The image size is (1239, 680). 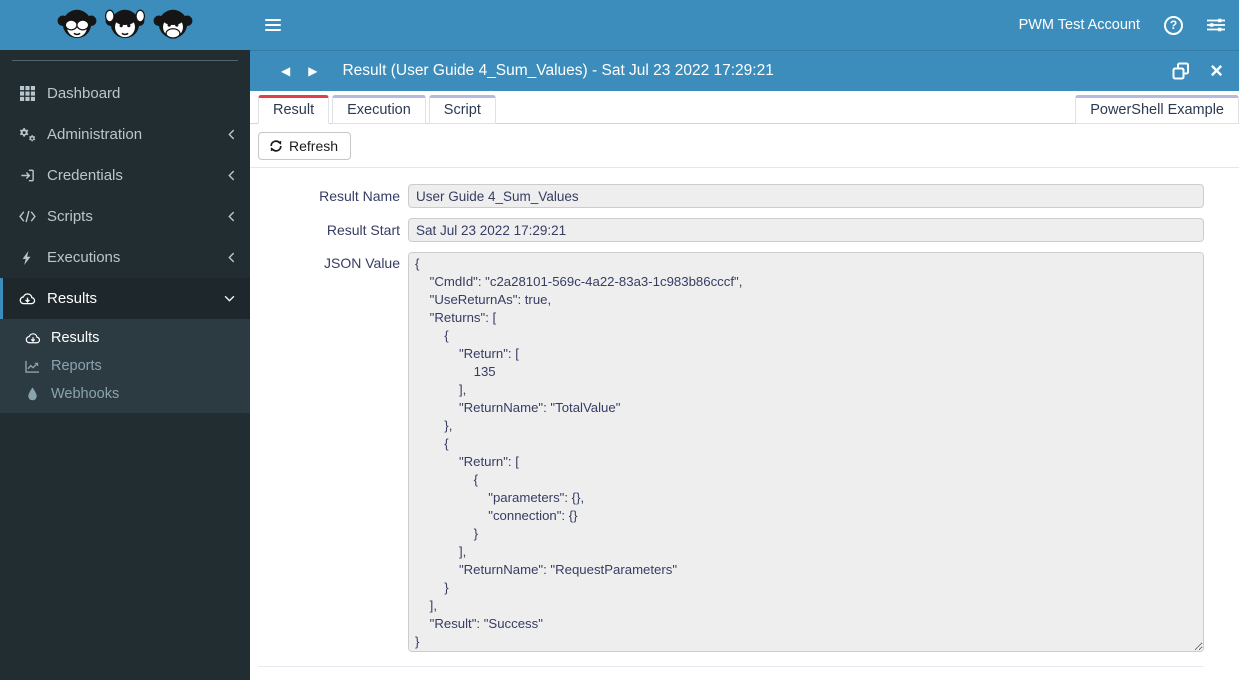 I want to click on result-name-input, so click(x=806, y=196).